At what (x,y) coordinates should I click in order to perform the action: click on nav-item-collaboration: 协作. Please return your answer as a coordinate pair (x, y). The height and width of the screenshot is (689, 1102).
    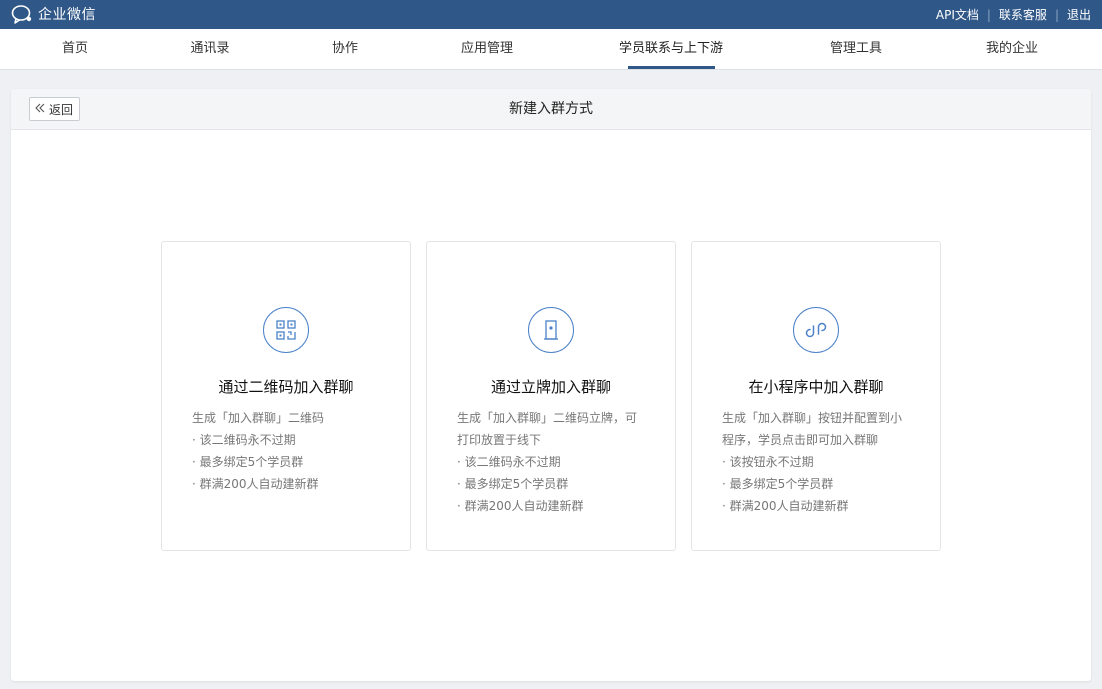
    Looking at the image, I should click on (345, 49).